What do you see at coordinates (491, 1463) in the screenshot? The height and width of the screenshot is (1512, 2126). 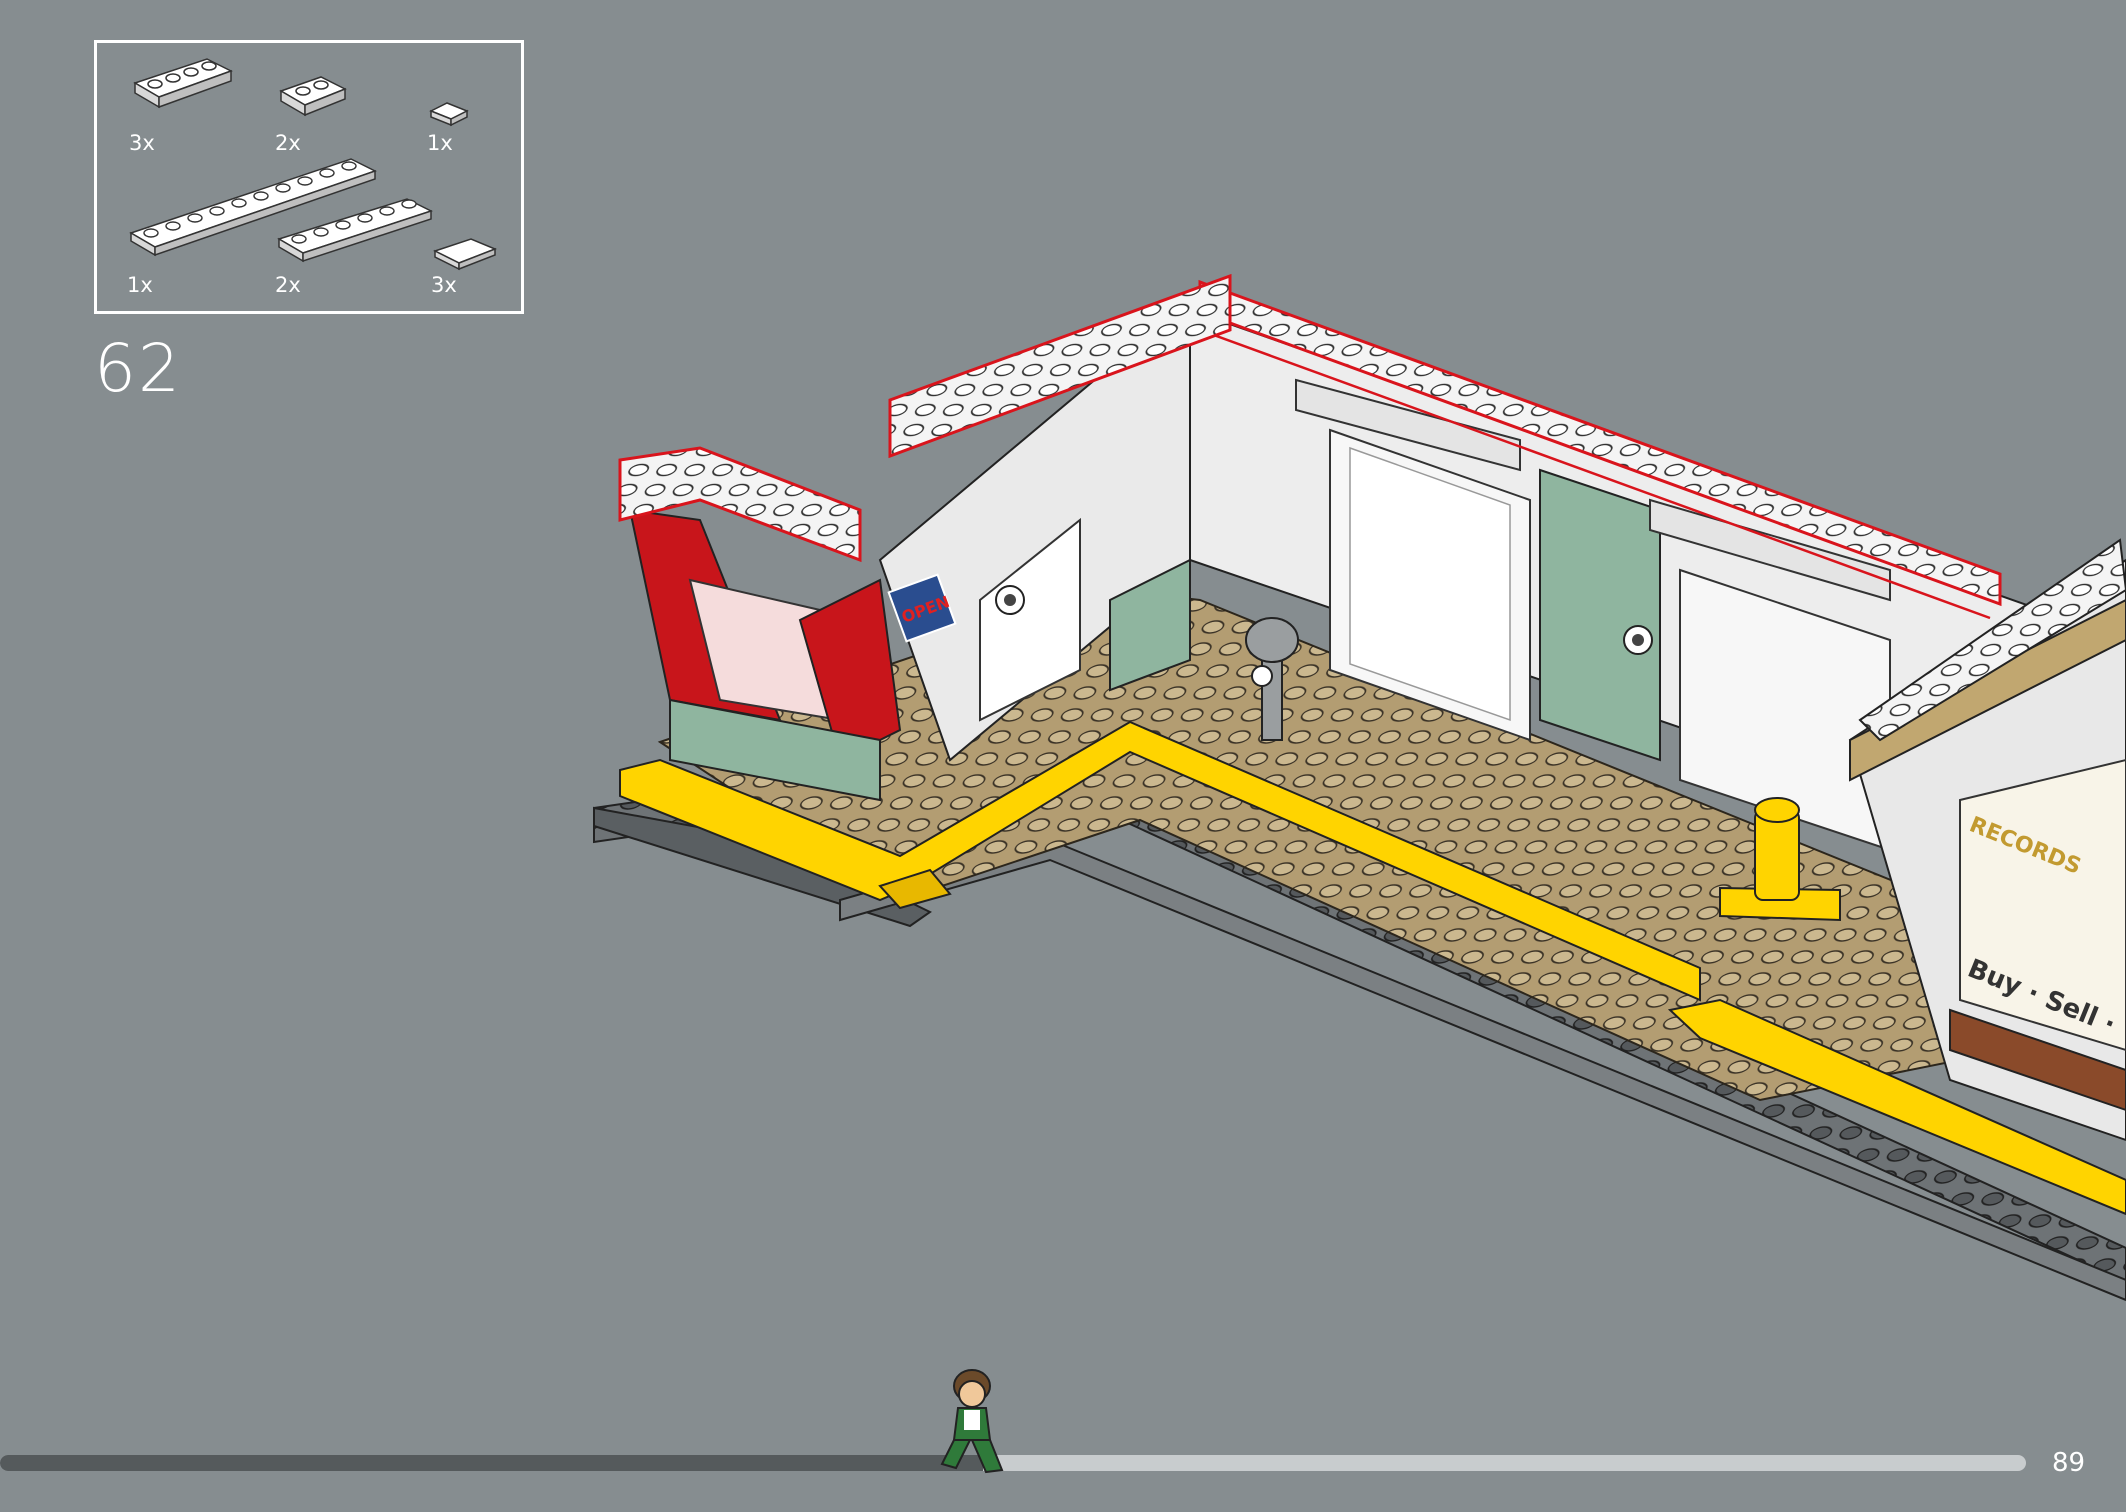 I see `progress-bar-fill` at bounding box center [491, 1463].